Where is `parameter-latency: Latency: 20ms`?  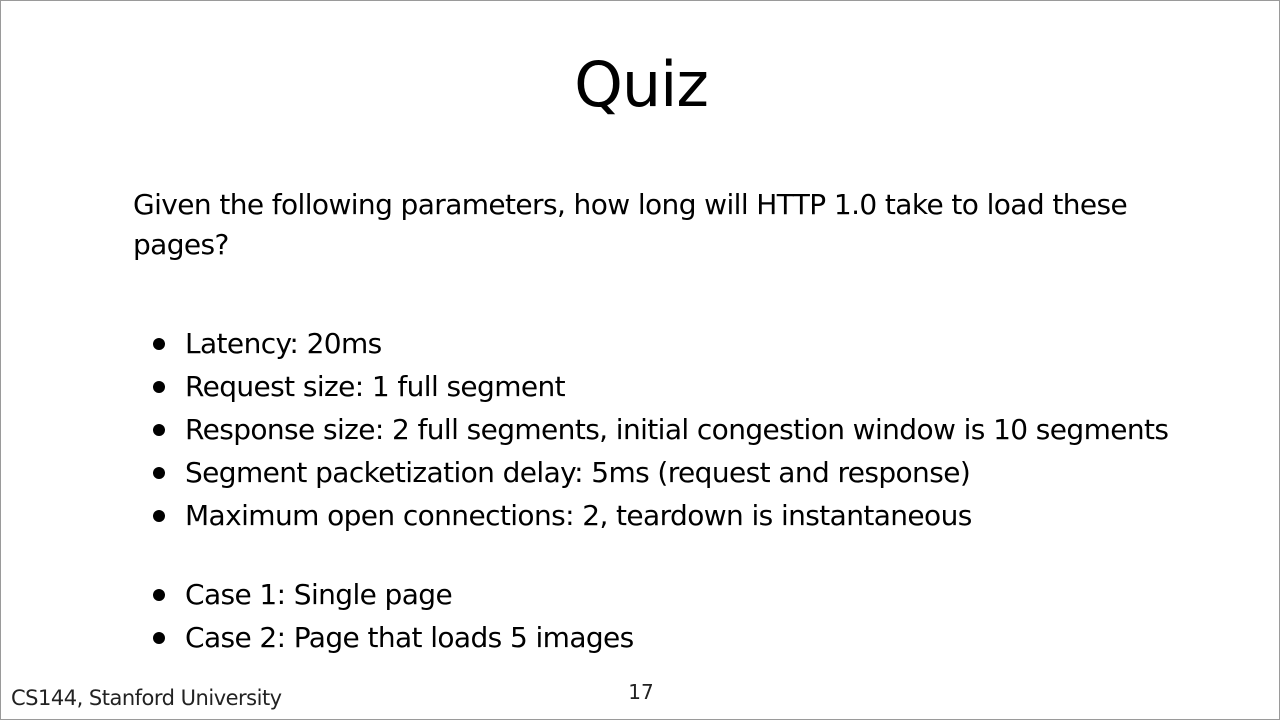 parameter-latency: Latency: 20ms is located at coordinates (283, 343).